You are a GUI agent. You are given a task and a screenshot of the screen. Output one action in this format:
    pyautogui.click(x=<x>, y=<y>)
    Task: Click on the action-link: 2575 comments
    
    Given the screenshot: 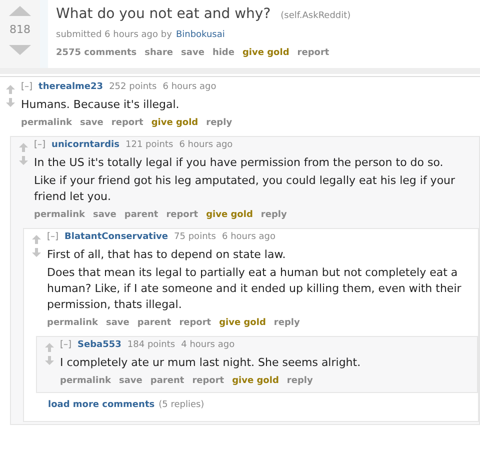 What is the action you would take?
    pyautogui.click(x=96, y=53)
    